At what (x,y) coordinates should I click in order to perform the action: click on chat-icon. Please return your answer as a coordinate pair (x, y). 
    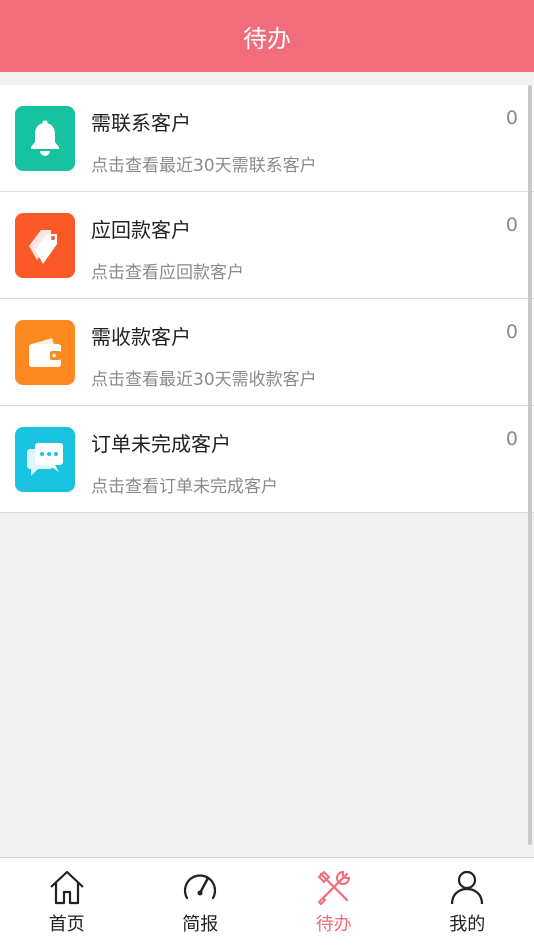
    Looking at the image, I should click on (45, 459).